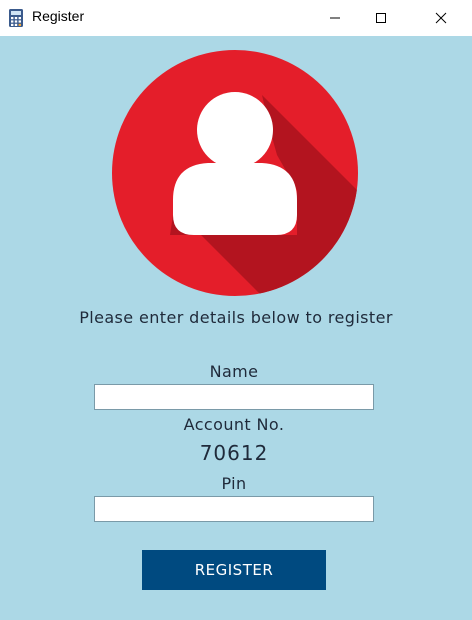 This screenshot has height=620, width=472. I want to click on account-number-value: 70612, so click(234, 453).